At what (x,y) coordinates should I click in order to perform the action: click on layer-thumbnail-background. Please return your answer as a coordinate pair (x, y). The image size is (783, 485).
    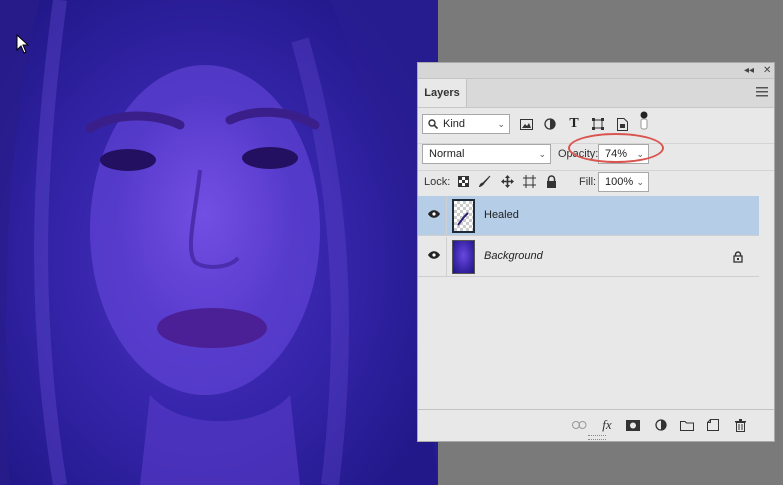
    Looking at the image, I should click on (463, 257).